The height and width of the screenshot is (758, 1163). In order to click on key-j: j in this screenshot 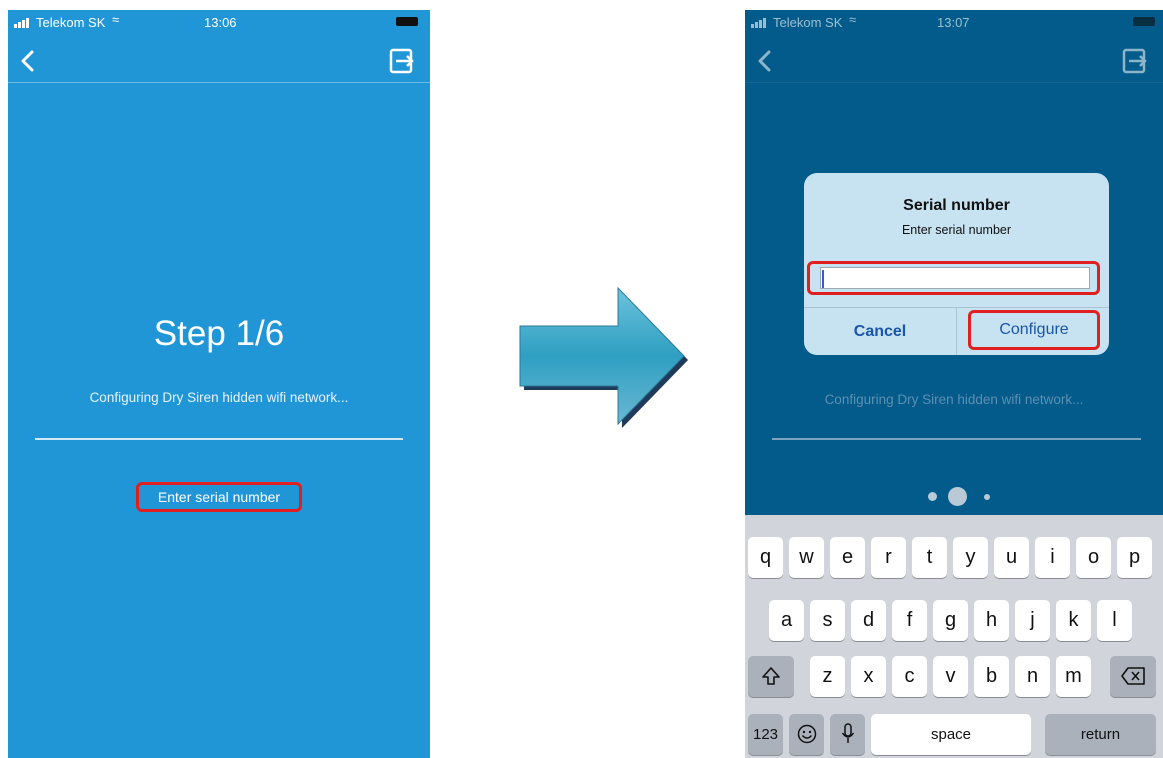, I will do `click(1032, 620)`.